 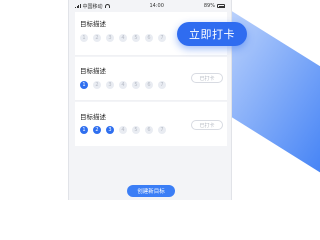 I want to click on create-goal-button: 创建新目标, so click(x=151, y=191).